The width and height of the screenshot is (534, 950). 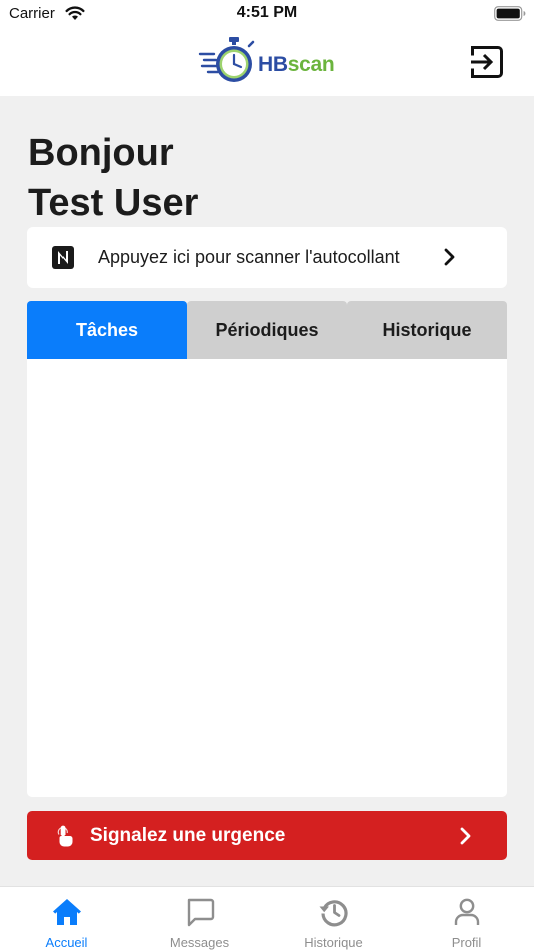 I want to click on tab-taches: Tâches, so click(x=107, y=330).